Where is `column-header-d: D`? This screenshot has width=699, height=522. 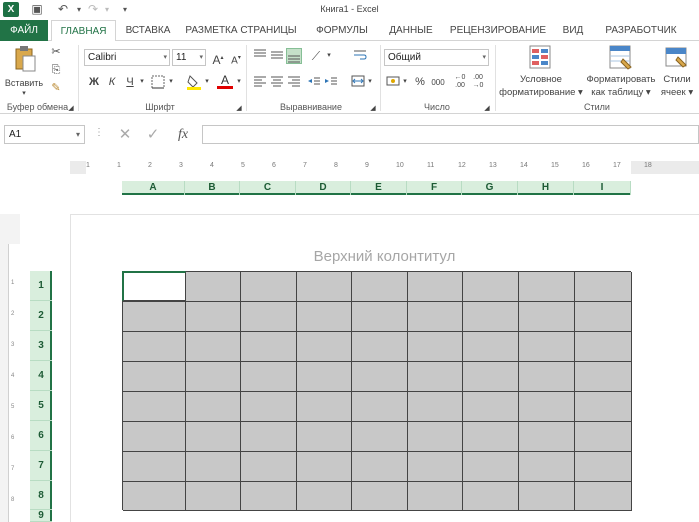 column-header-d: D is located at coordinates (323, 188).